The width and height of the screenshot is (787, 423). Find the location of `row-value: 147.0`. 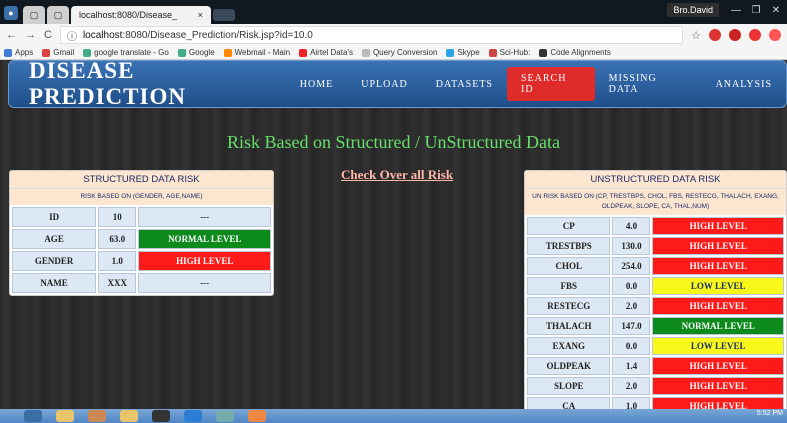

row-value: 147.0 is located at coordinates (631, 326).